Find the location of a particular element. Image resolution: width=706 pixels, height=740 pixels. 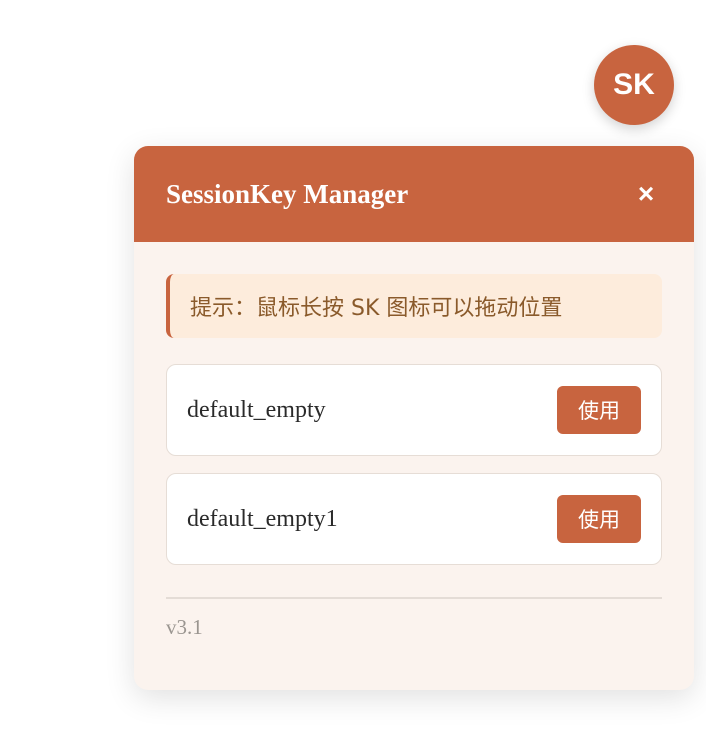

panel-title: SessionKey Manager is located at coordinates (287, 193).